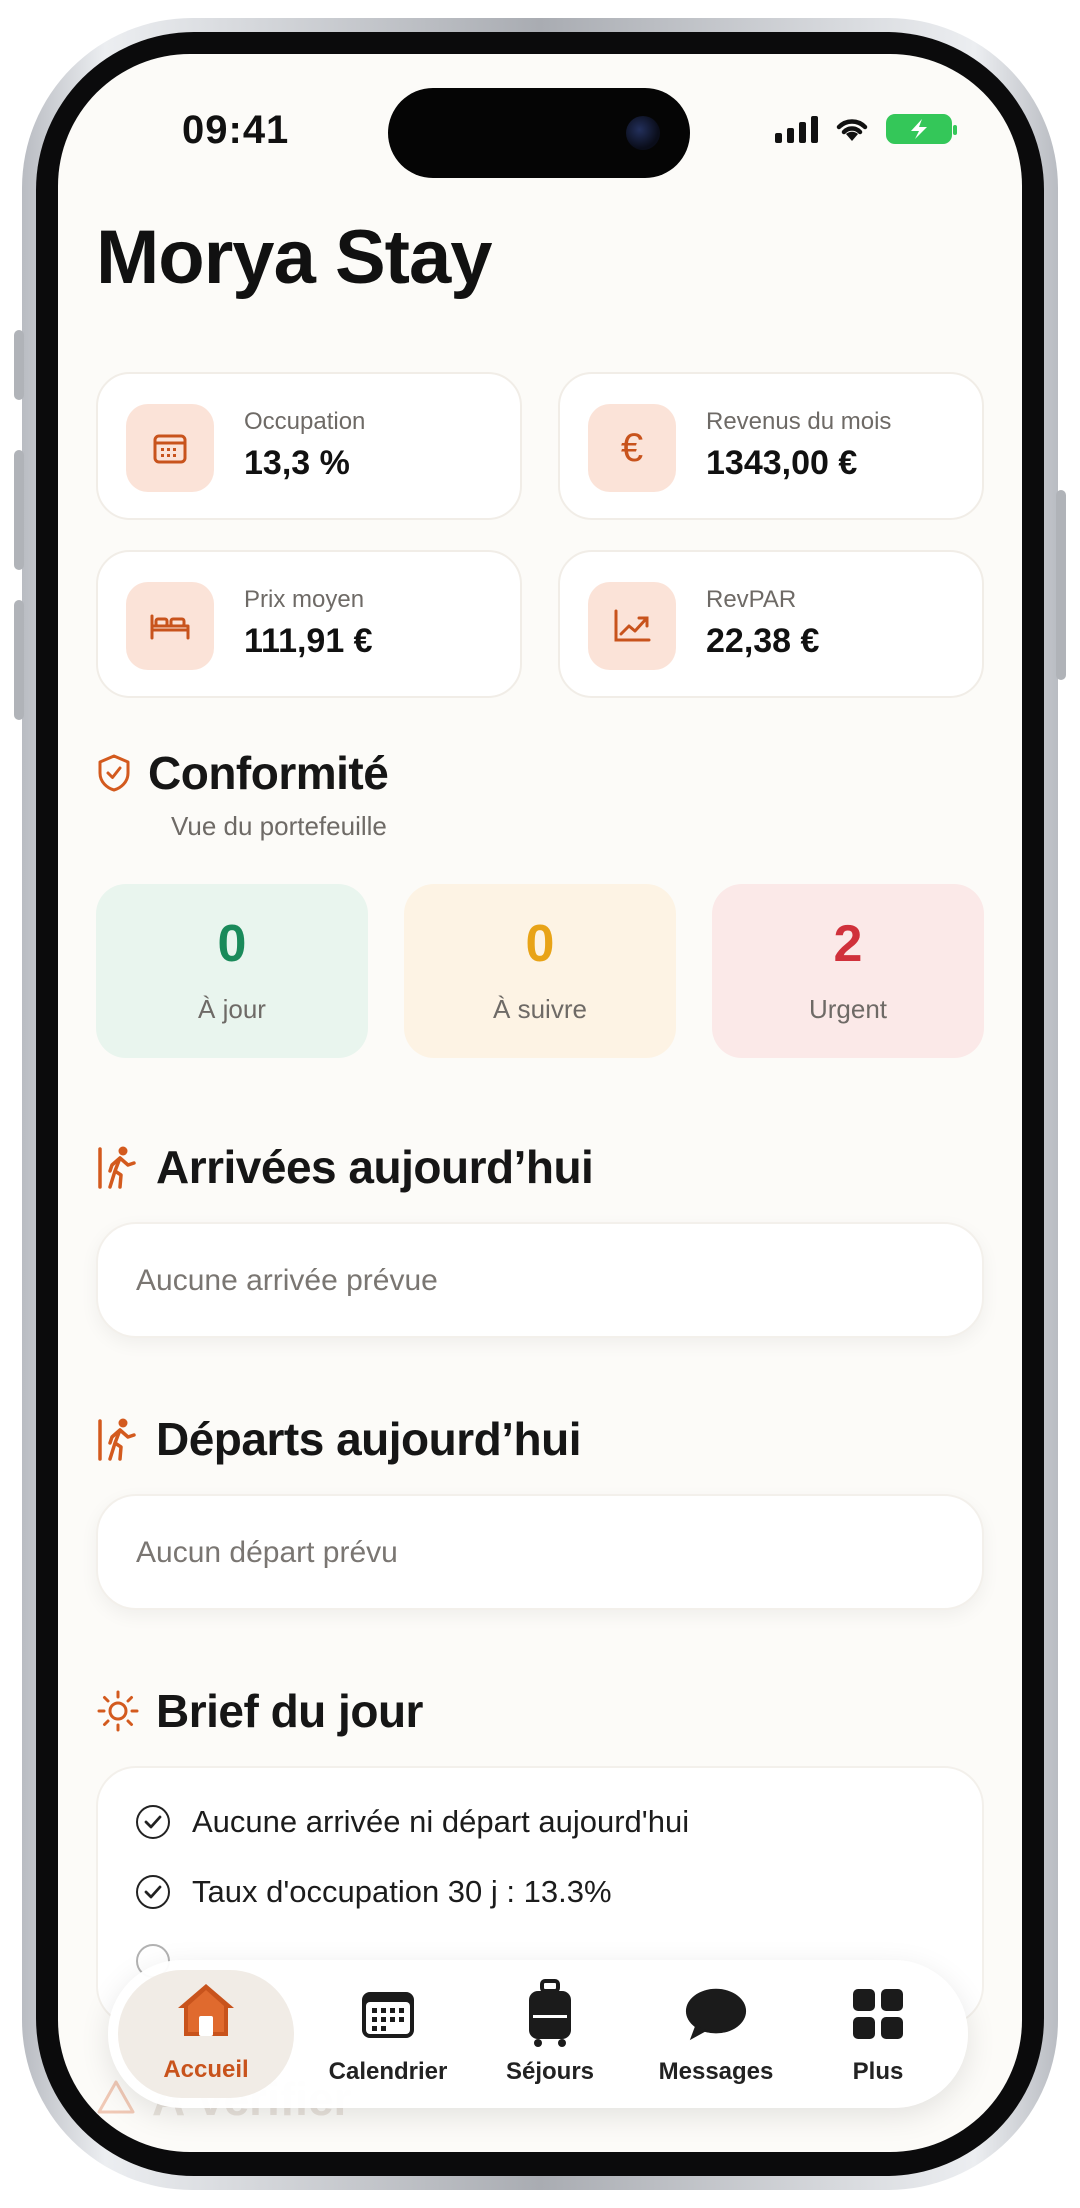 The height and width of the screenshot is (2208, 1080). I want to click on cellular-signal-icon, so click(796, 129).